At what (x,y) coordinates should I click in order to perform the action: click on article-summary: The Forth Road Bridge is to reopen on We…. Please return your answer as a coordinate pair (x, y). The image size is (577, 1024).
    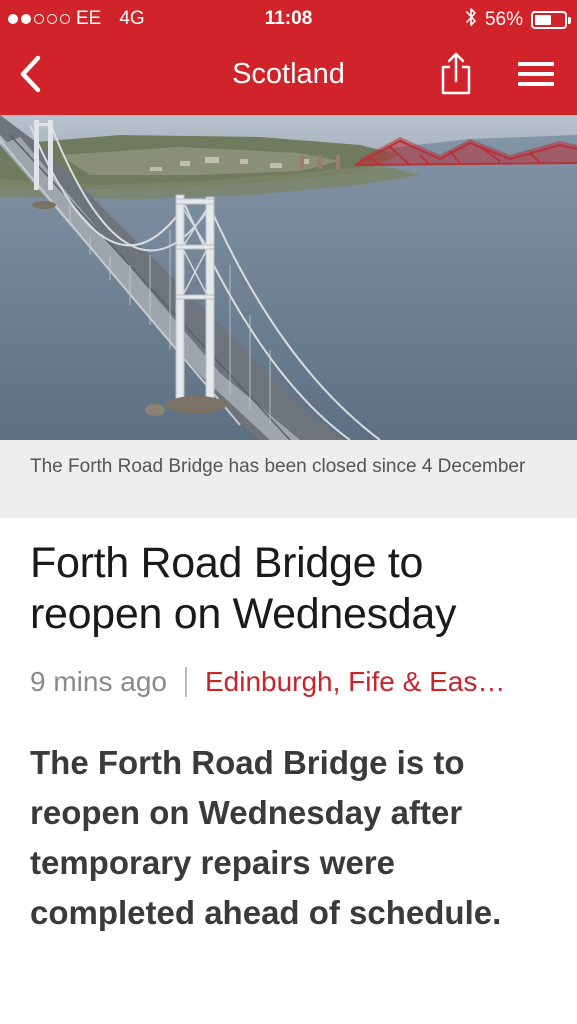
    Looking at the image, I should click on (266, 837).